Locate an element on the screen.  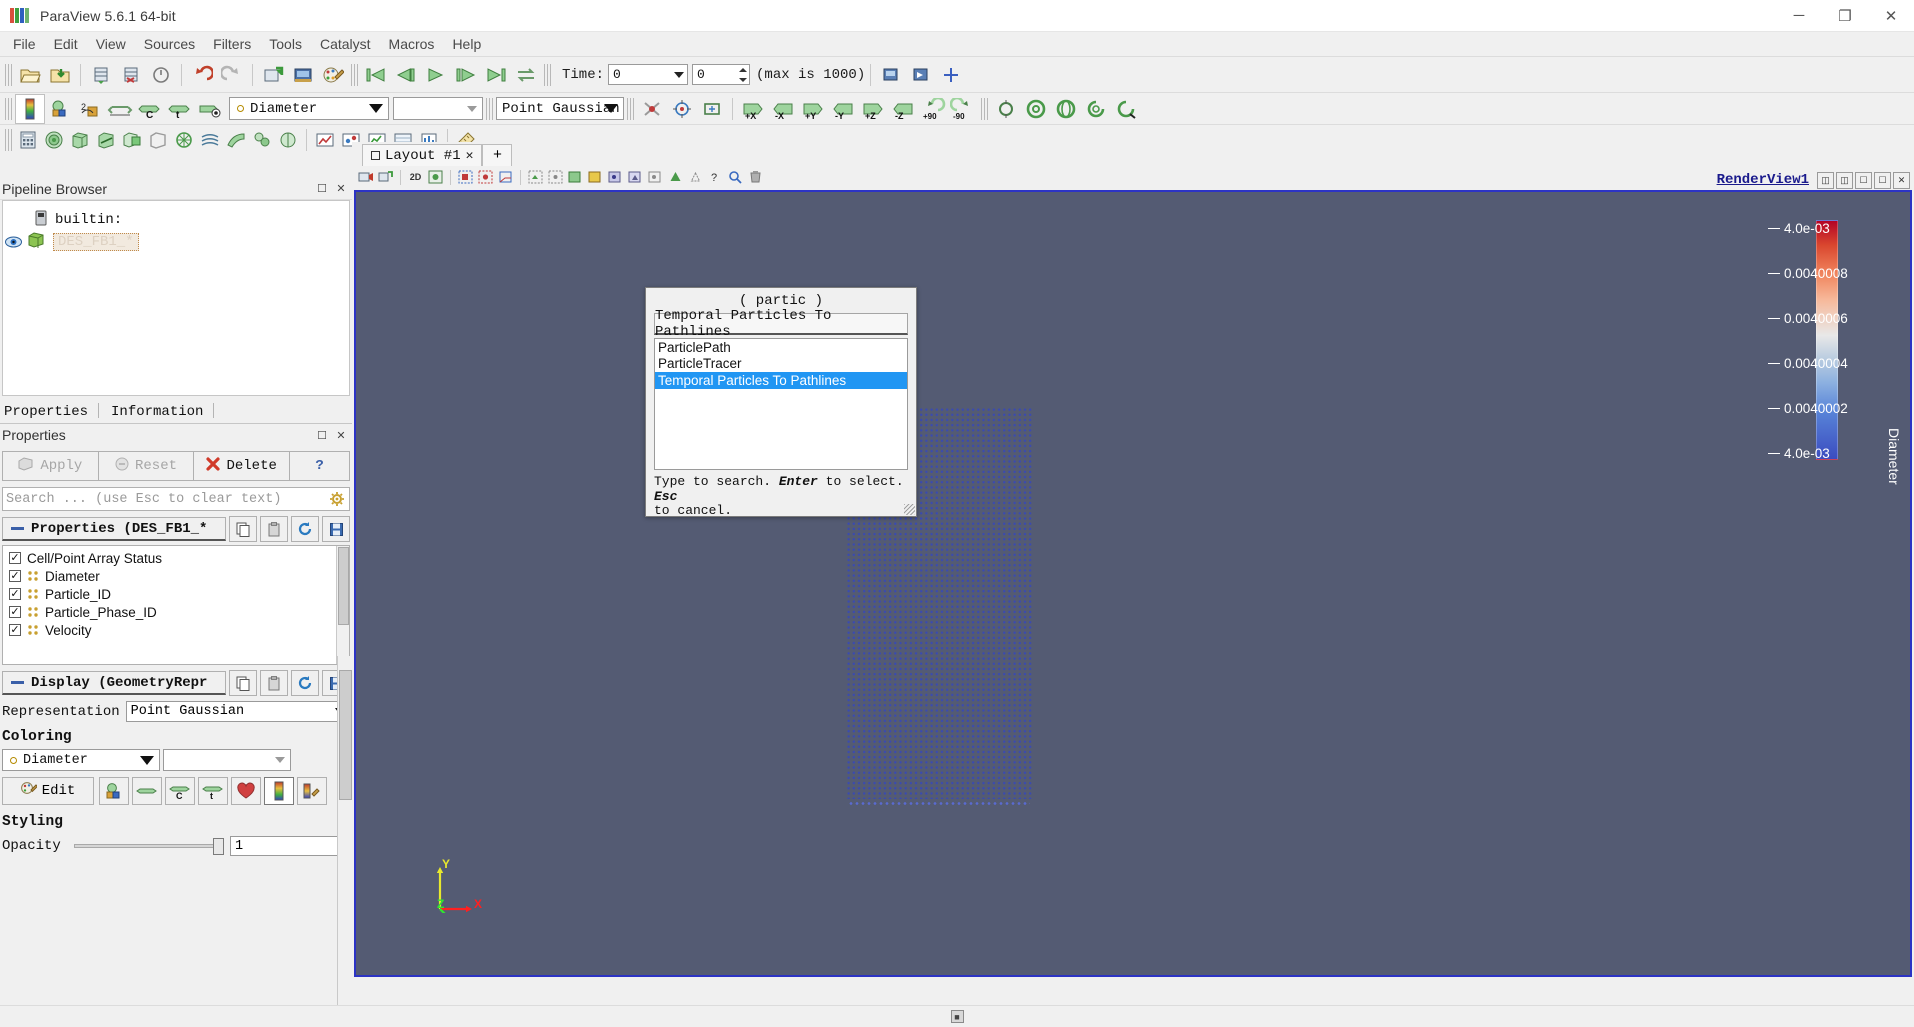
minus-z-icon: -Z is located at coordinates (903, 109).